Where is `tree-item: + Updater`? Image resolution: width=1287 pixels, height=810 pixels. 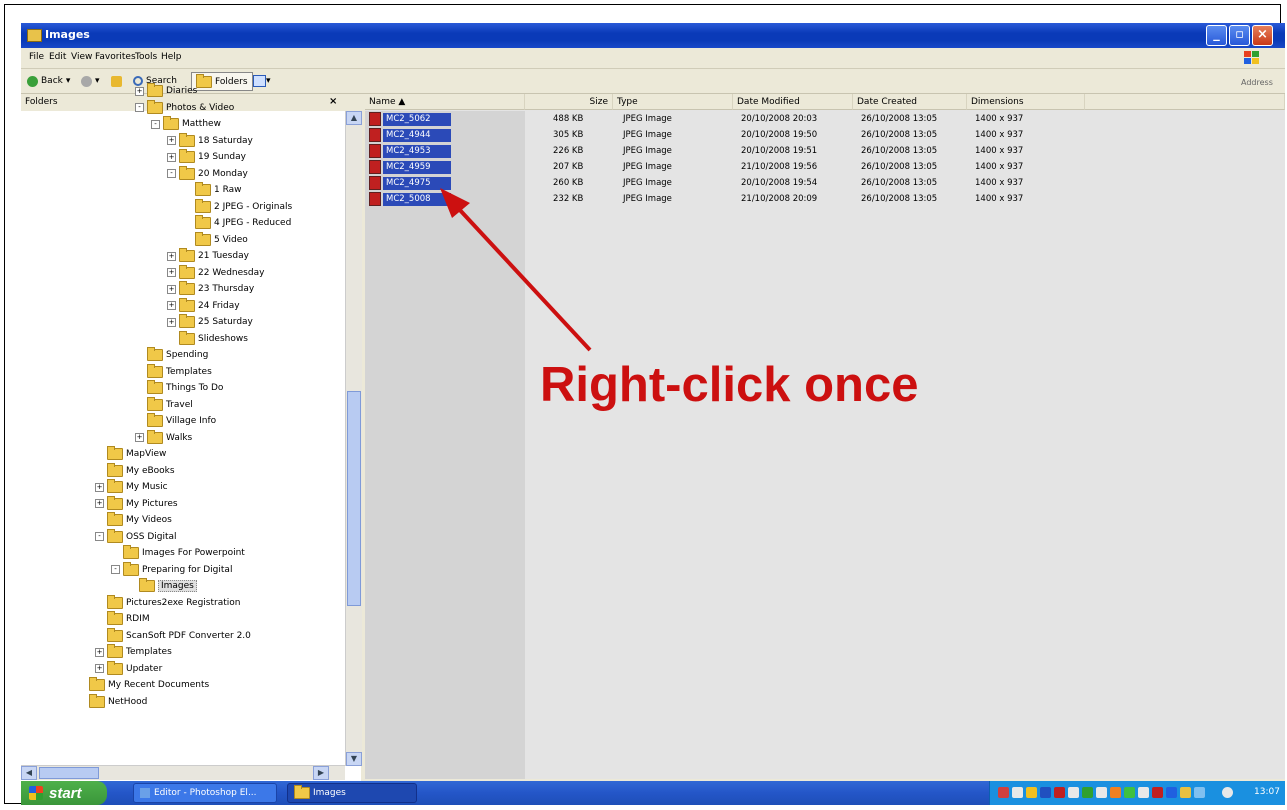 tree-item: + Updater is located at coordinates (128, 668).